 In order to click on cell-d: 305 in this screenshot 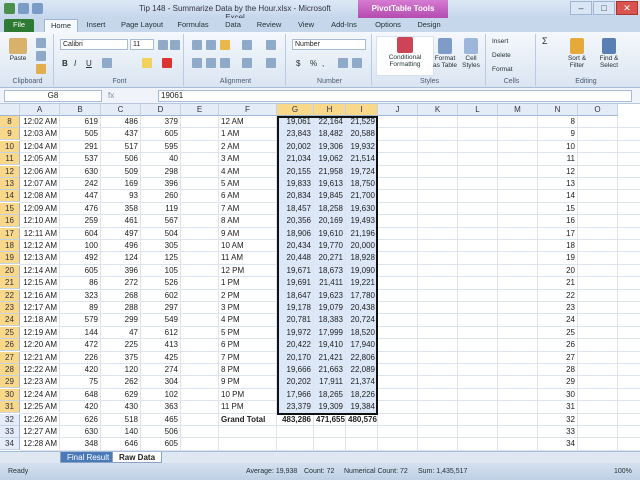, I will do `click(160, 246)`.